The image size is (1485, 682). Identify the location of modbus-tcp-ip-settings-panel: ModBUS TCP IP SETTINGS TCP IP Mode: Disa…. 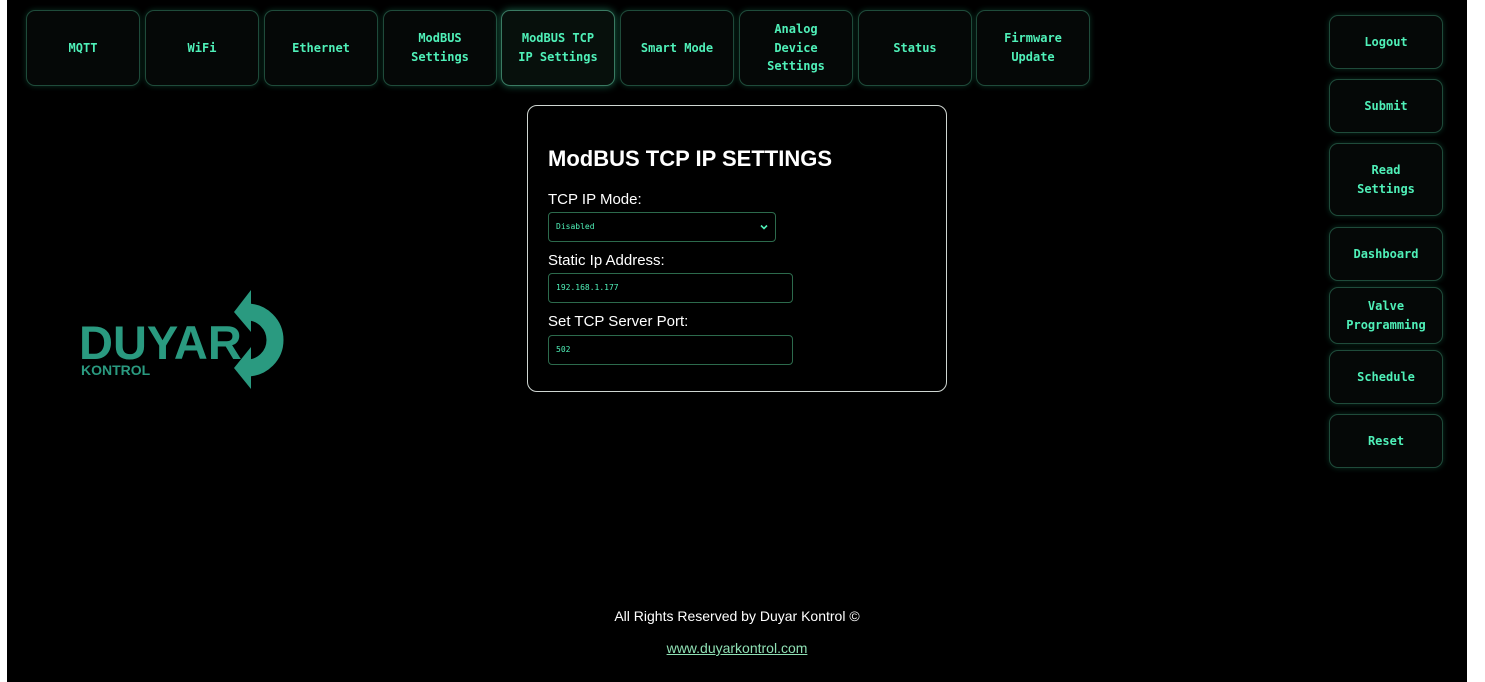
(737, 248).